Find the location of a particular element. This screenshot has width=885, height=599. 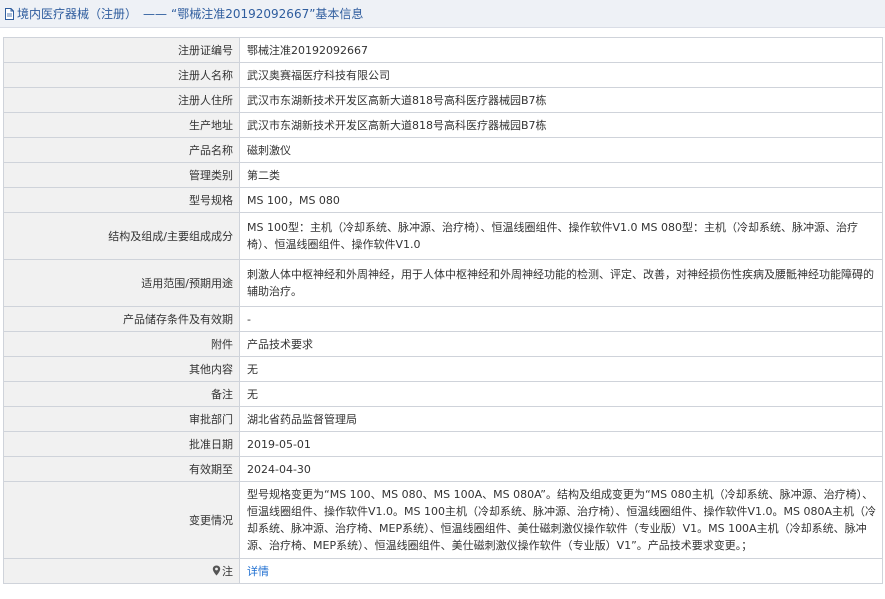

row-approval-date: 批准日期 2019-05-01 is located at coordinates (443, 444).